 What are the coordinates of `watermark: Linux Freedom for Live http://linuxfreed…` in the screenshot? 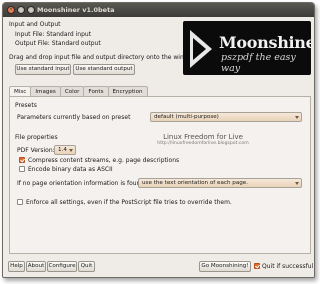 It's located at (203, 139).